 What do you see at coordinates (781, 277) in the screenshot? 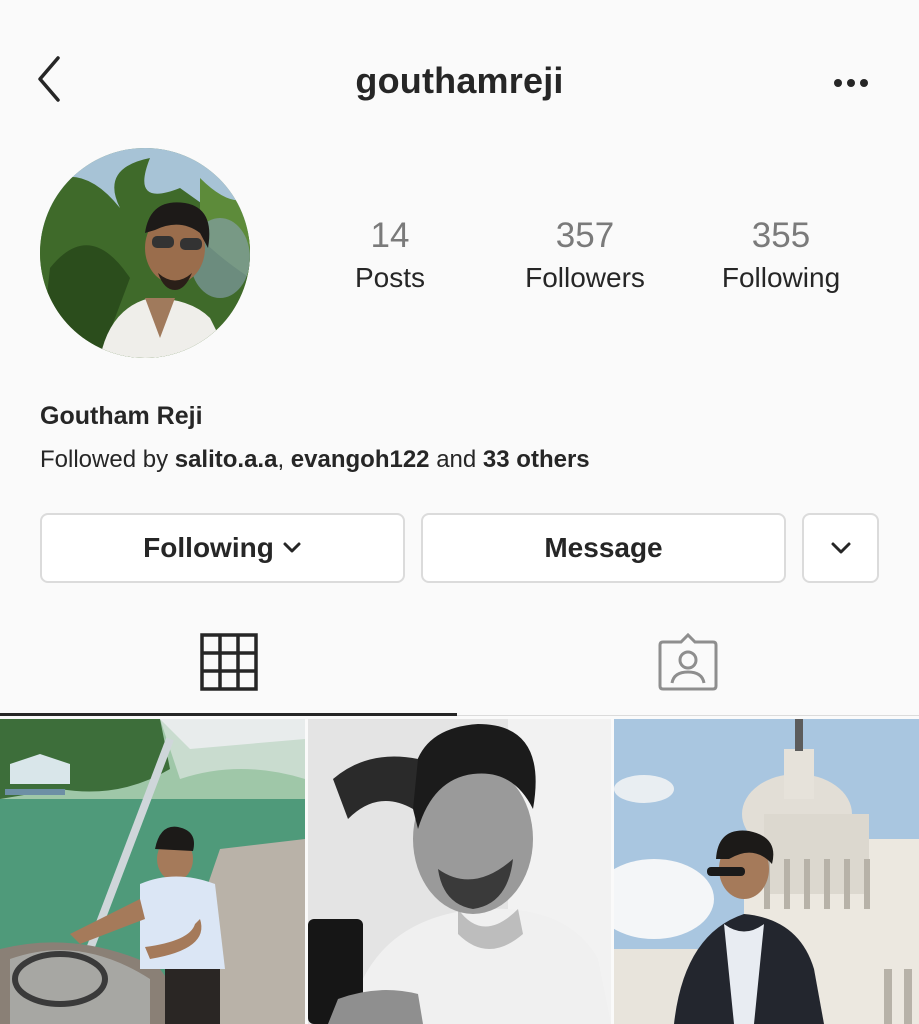
I see `following-label: Following` at bounding box center [781, 277].